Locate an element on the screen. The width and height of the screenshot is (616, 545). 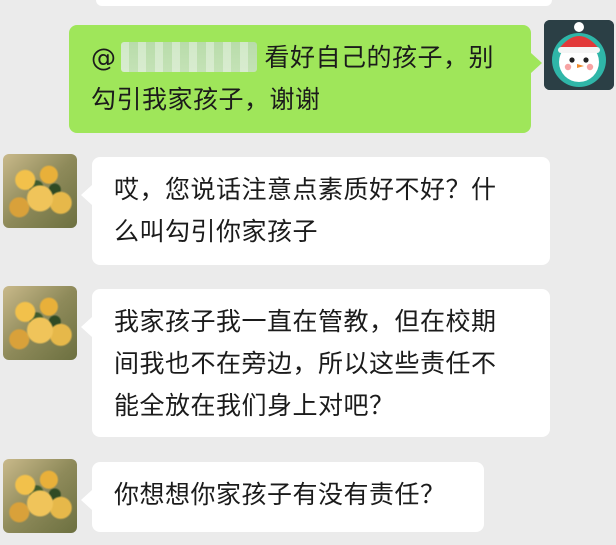
message-line: 间我也不在旁边，所以这些责任不 is located at coordinates (305, 363).